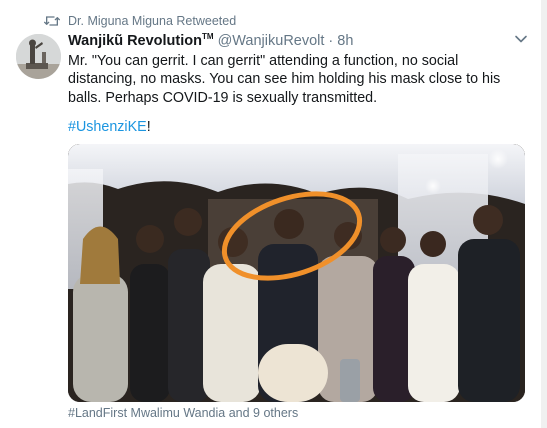 The width and height of the screenshot is (547, 428). I want to click on retweet-context: Dr. Miguna Miguna Retweeted, so click(140, 21).